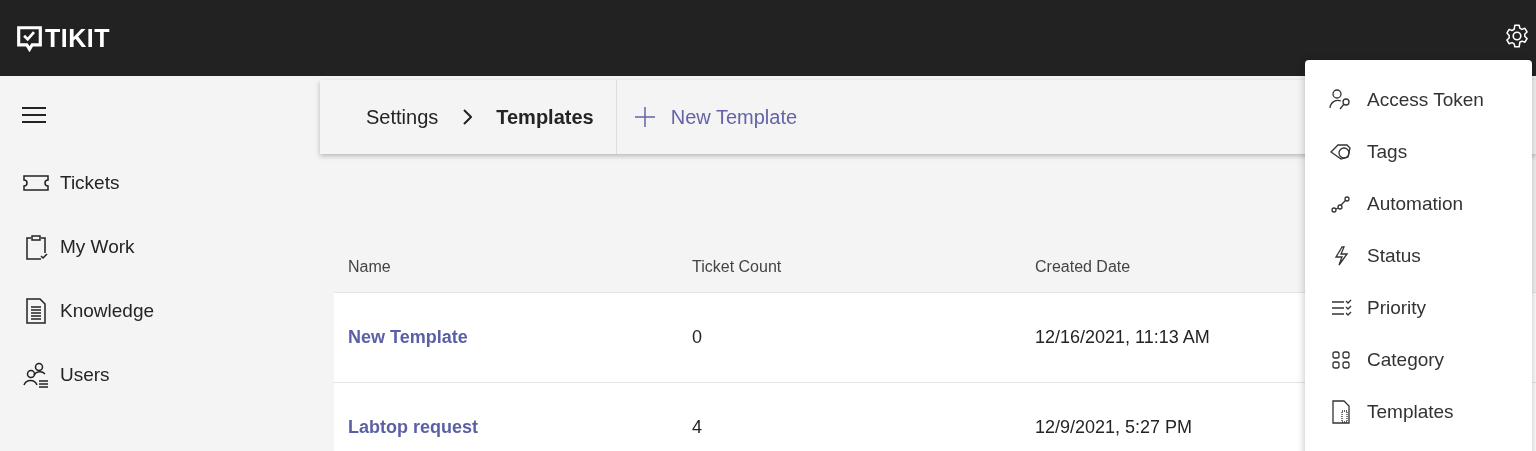 The width and height of the screenshot is (1536, 451). Describe the element at coordinates (1418, 412) in the screenshot. I see `settings-menu-item: Templates` at that location.